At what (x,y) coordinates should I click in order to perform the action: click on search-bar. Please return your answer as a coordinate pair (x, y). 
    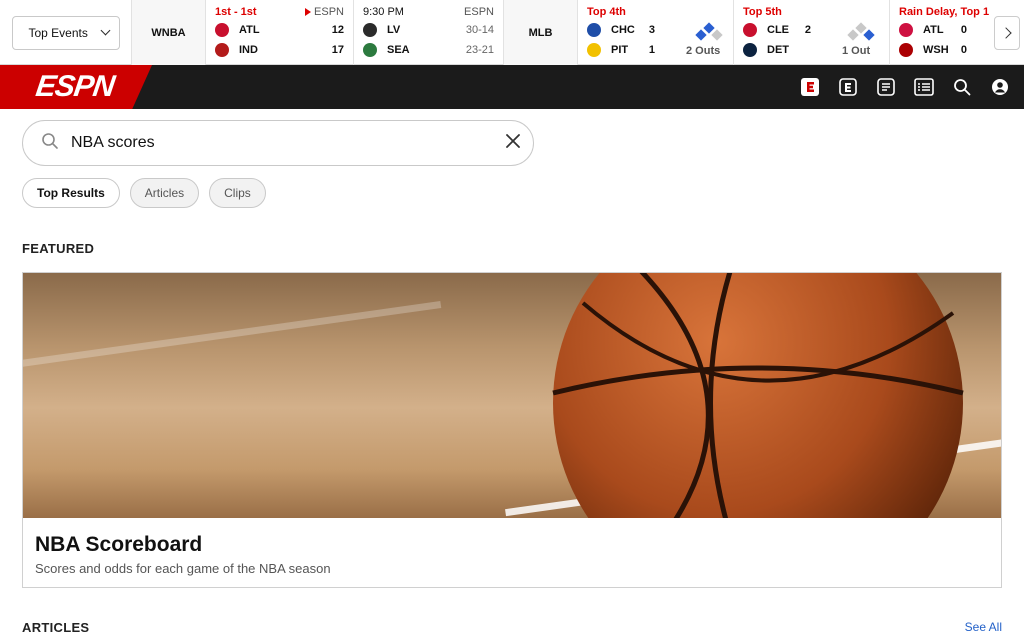
    Looking at the image, I should click on (278, 143).